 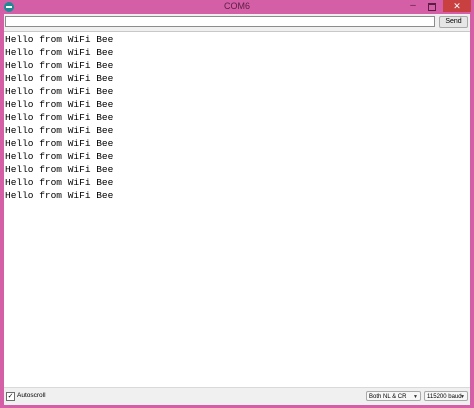 What do you see at coordinates (220, 21) in the screenshot?
I see `serial-input` at bounding box center [220, 21].